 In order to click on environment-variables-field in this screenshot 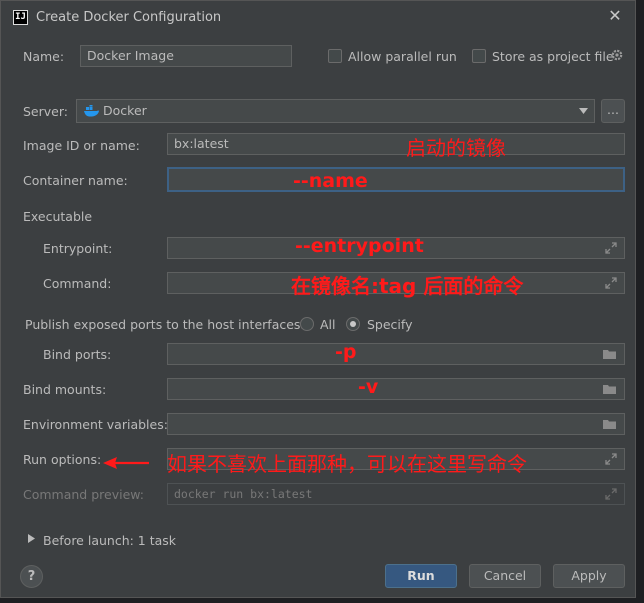, I will do `click(396, 424)`.